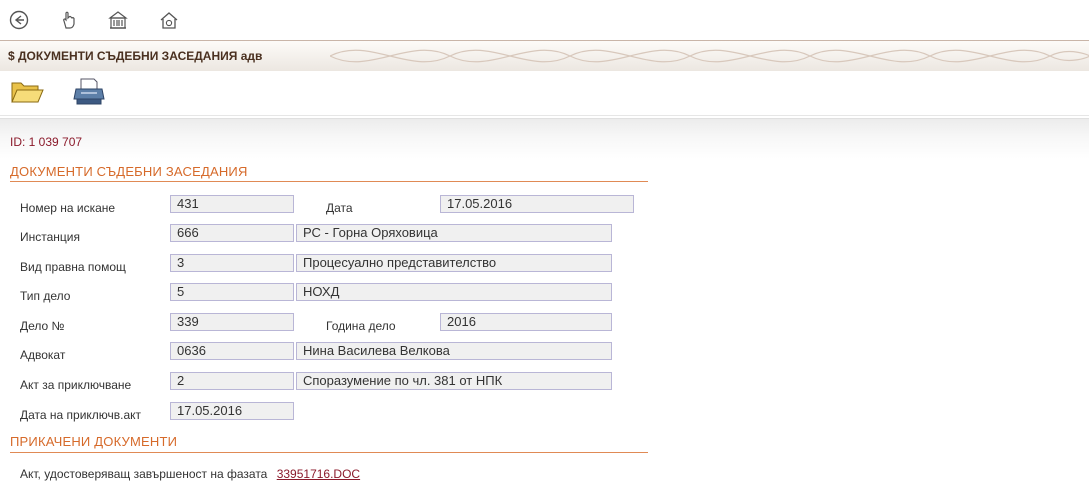  What do you see at coordinates (68, 208) in the screenshot?
I see `request-number-label: Номер на искане` at bounding box center [68, 208].